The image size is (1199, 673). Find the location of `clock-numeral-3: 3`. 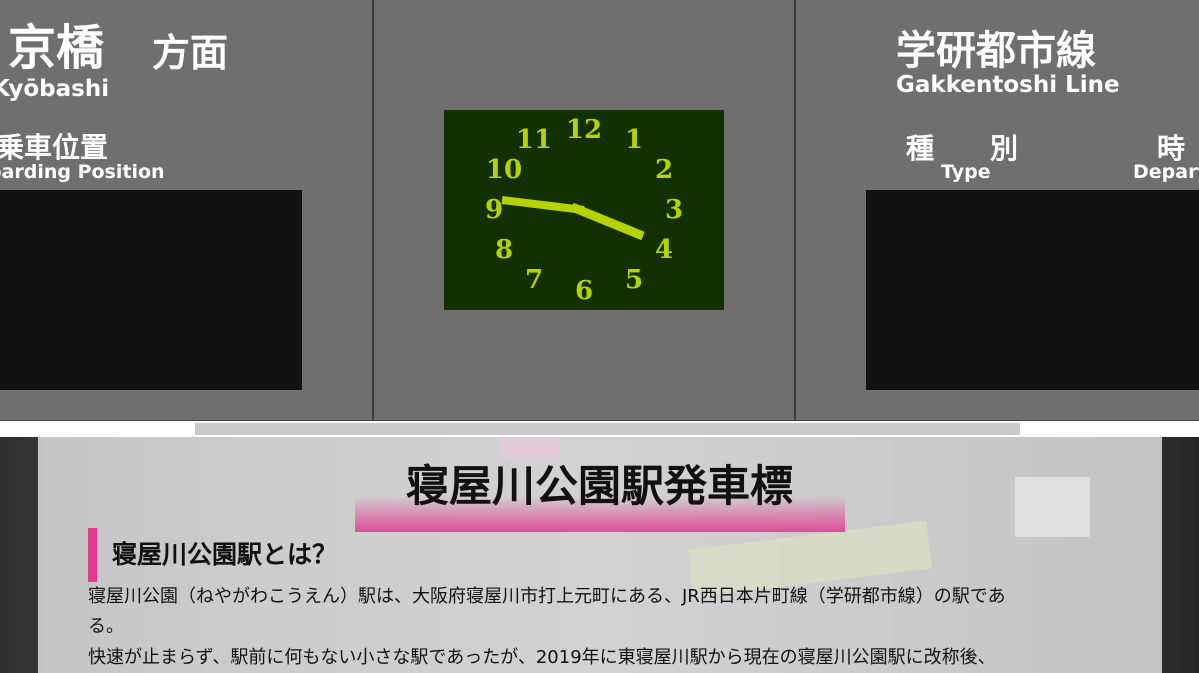

clock-numeral-3: 3 is located at coordinates (674, 210).